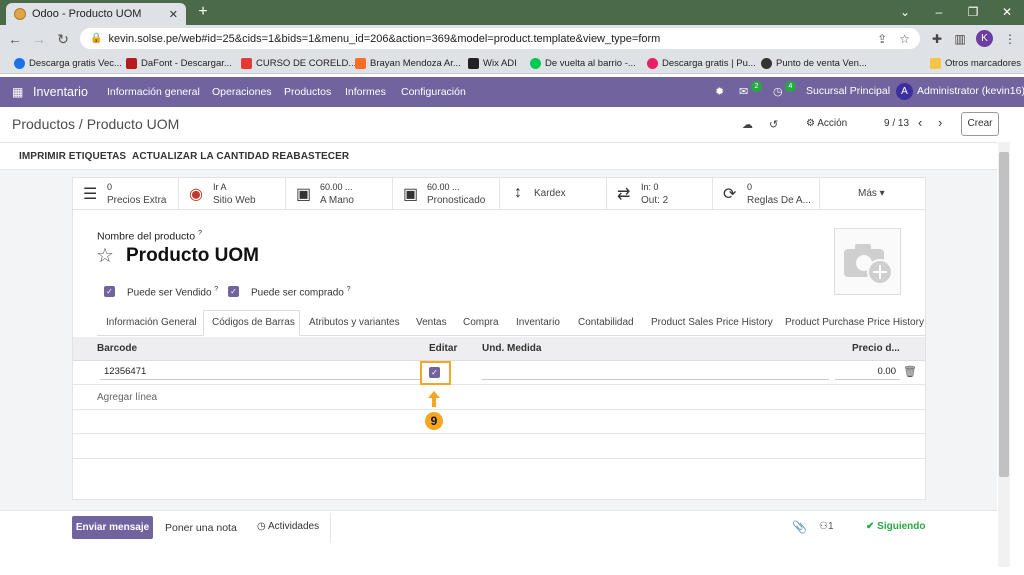 This screenshot has width=1024, height=575. Describe the element at coordinates (799, 527) in the screenshot. I see `paperclip-icon: 📎` at that location.